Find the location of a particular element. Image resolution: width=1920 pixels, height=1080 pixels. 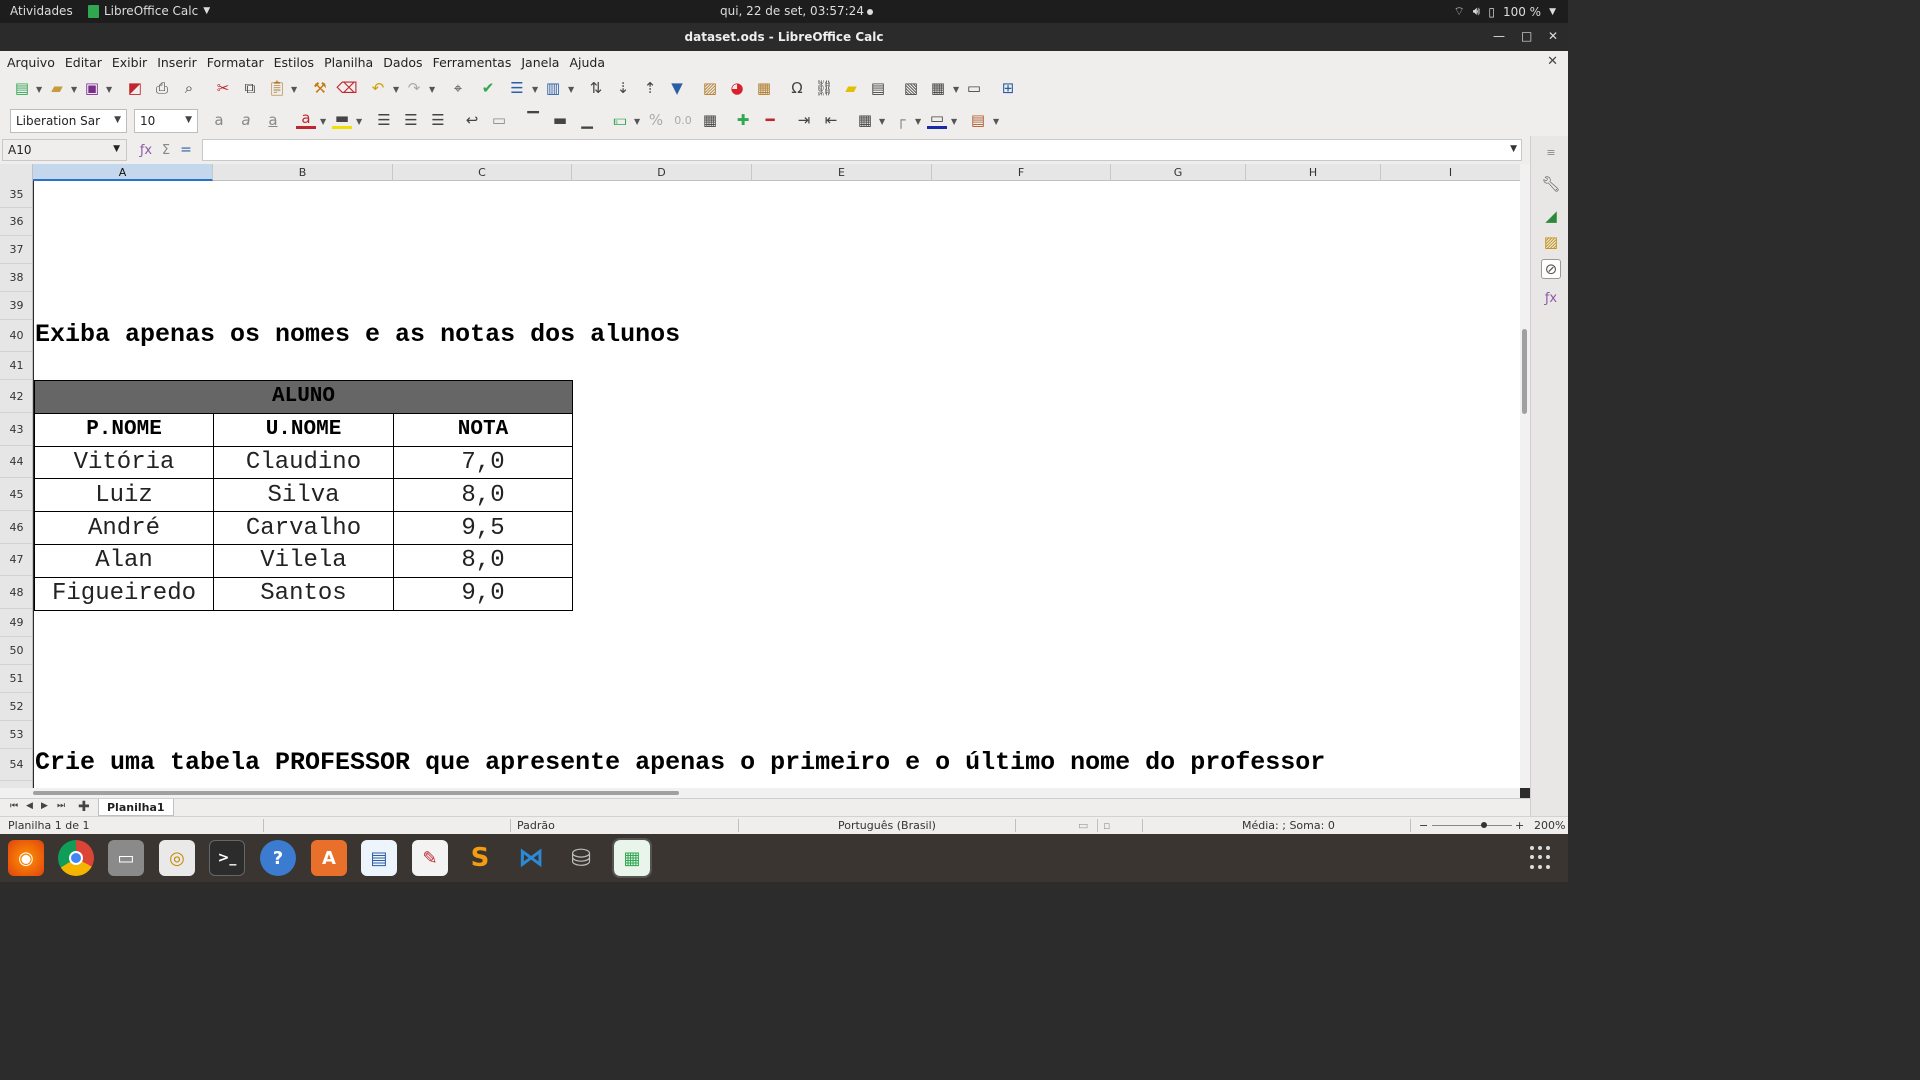

underline-icon: a is located at coordinates (273, 120).